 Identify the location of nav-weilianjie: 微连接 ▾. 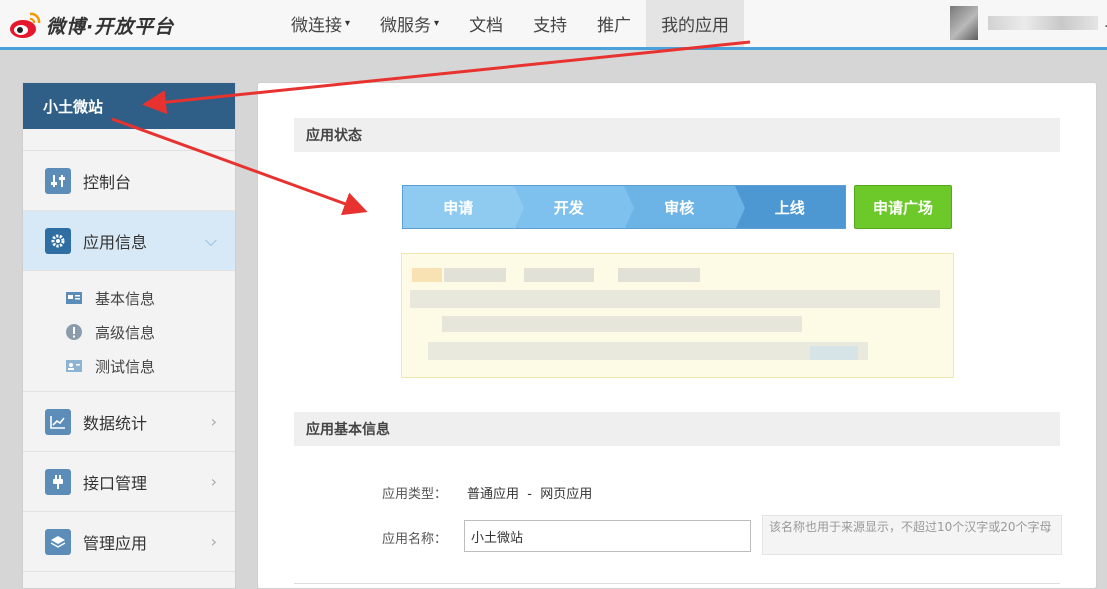
(320, 23).